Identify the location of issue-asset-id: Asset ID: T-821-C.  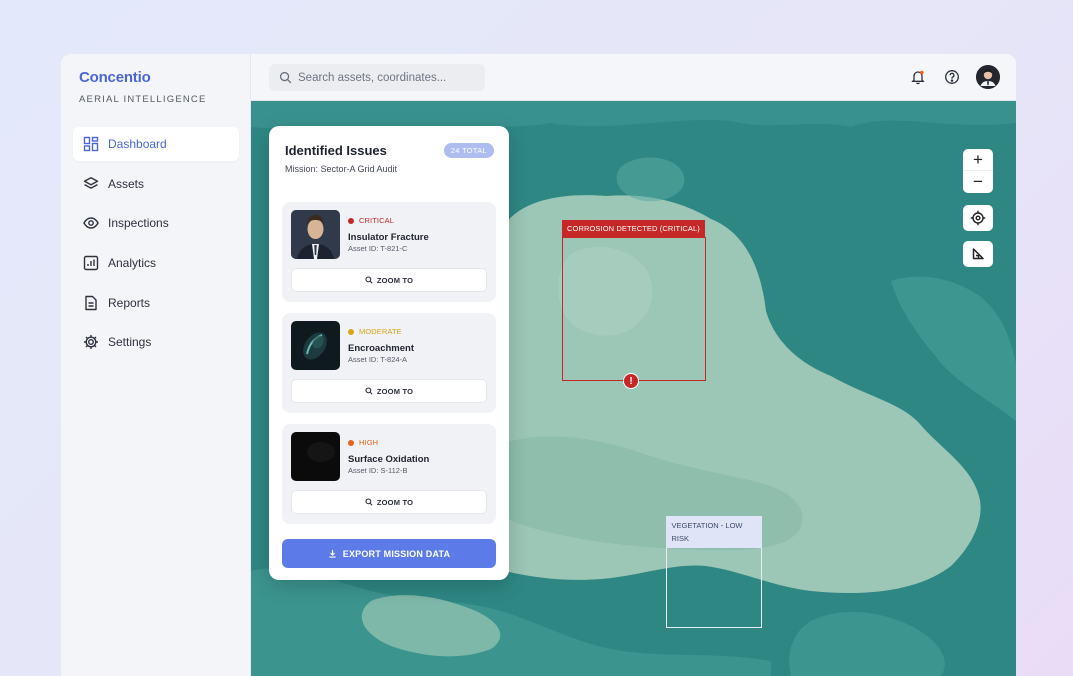
(378, 248).